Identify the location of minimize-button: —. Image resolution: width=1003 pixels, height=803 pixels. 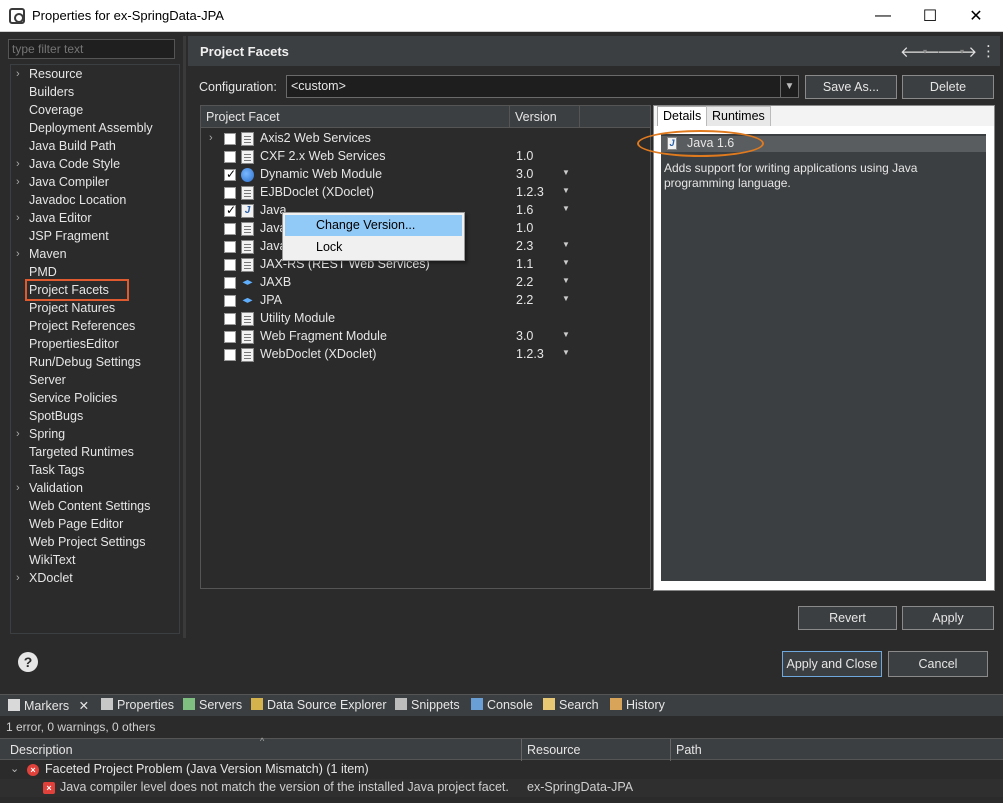
(883, 16).